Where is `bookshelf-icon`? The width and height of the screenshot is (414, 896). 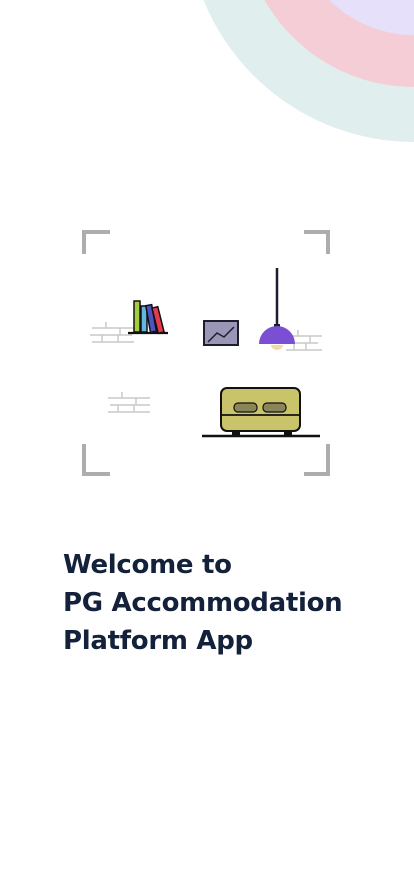
bookshelf-icon is located at coordinates (148, 317).